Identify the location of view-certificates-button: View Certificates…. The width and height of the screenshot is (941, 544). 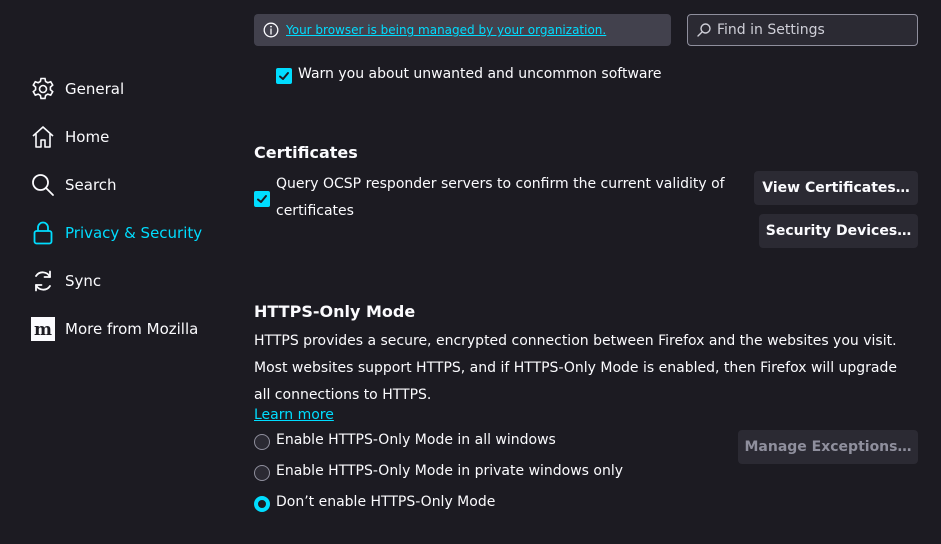
(836, 188).